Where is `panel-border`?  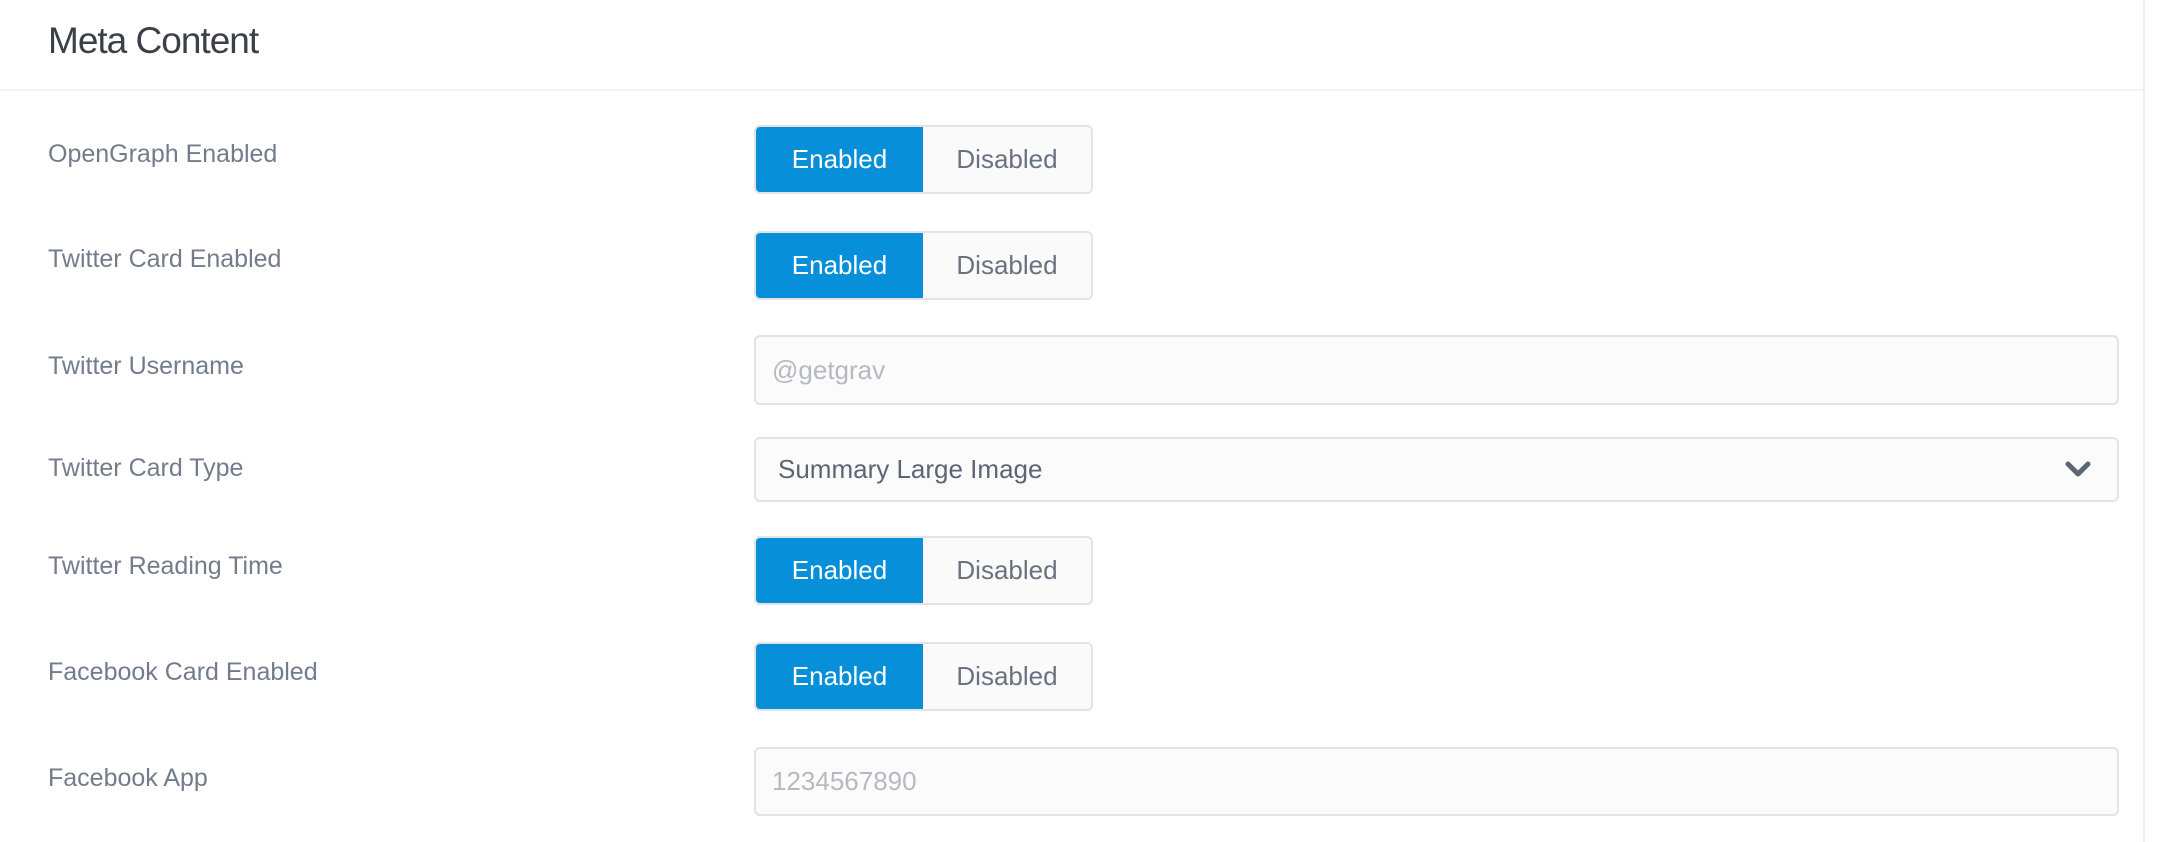
panel-border is located at coordinates (2144, 421).